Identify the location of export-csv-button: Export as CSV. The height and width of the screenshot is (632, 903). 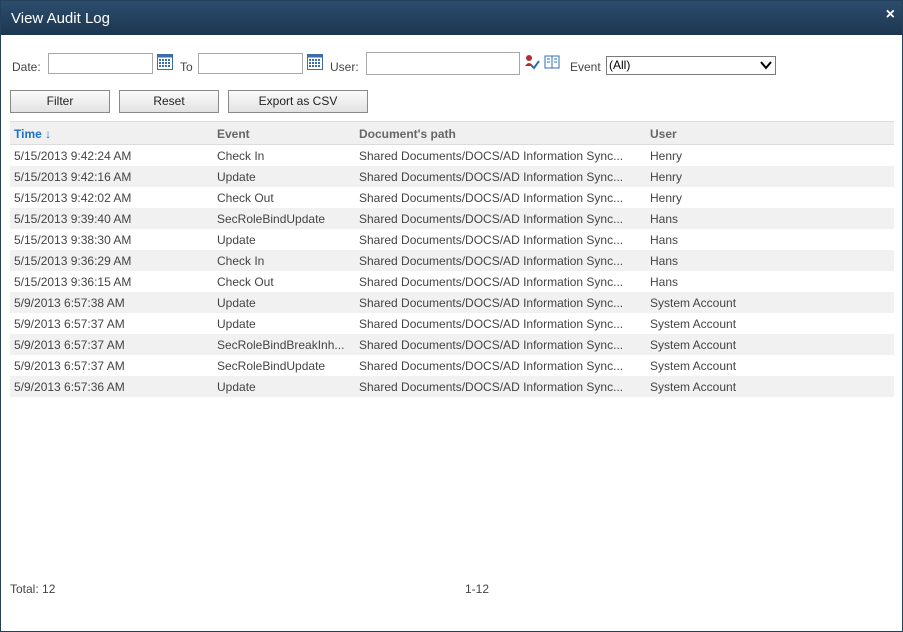
(298, 101).